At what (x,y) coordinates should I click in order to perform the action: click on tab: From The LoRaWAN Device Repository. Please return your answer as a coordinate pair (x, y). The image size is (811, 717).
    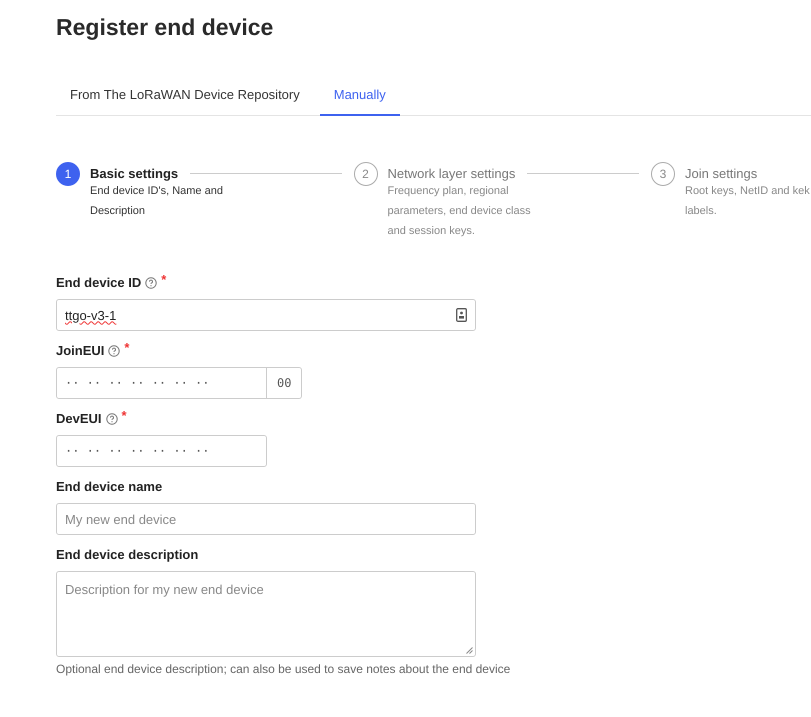
    Looking at the image, I should click on (185, 98).